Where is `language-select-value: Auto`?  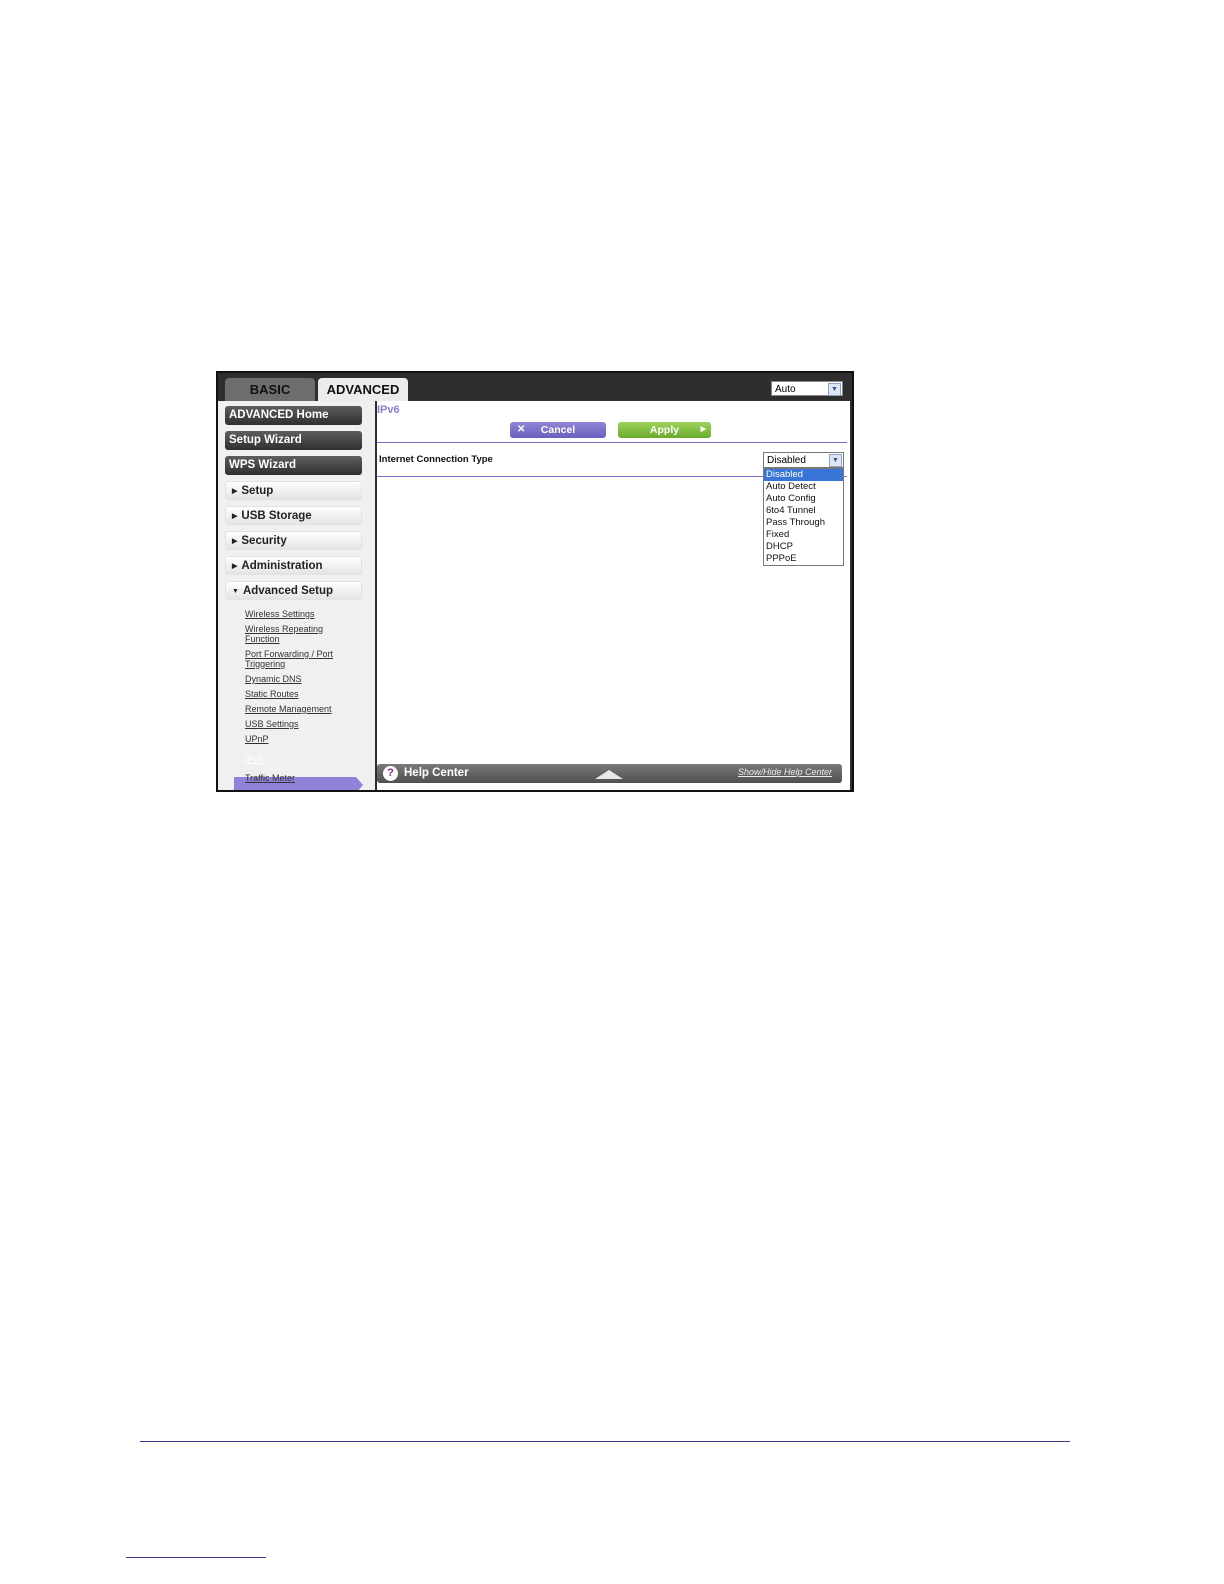
language-select-value: Auto is located at coordinates (785, 389).